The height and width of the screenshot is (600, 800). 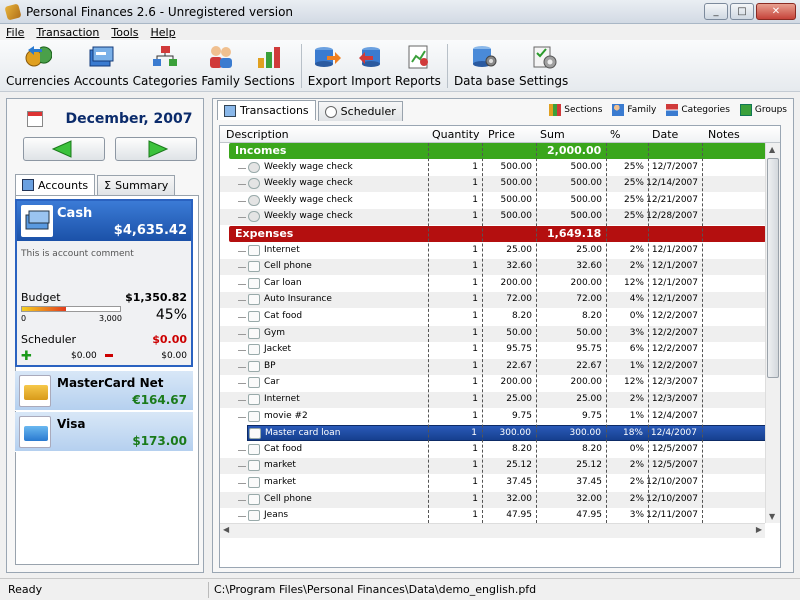 What do you see at coordinates (64, 149) in the screenshot?
I see `prev-month-button` at bounding box center [64, 149].